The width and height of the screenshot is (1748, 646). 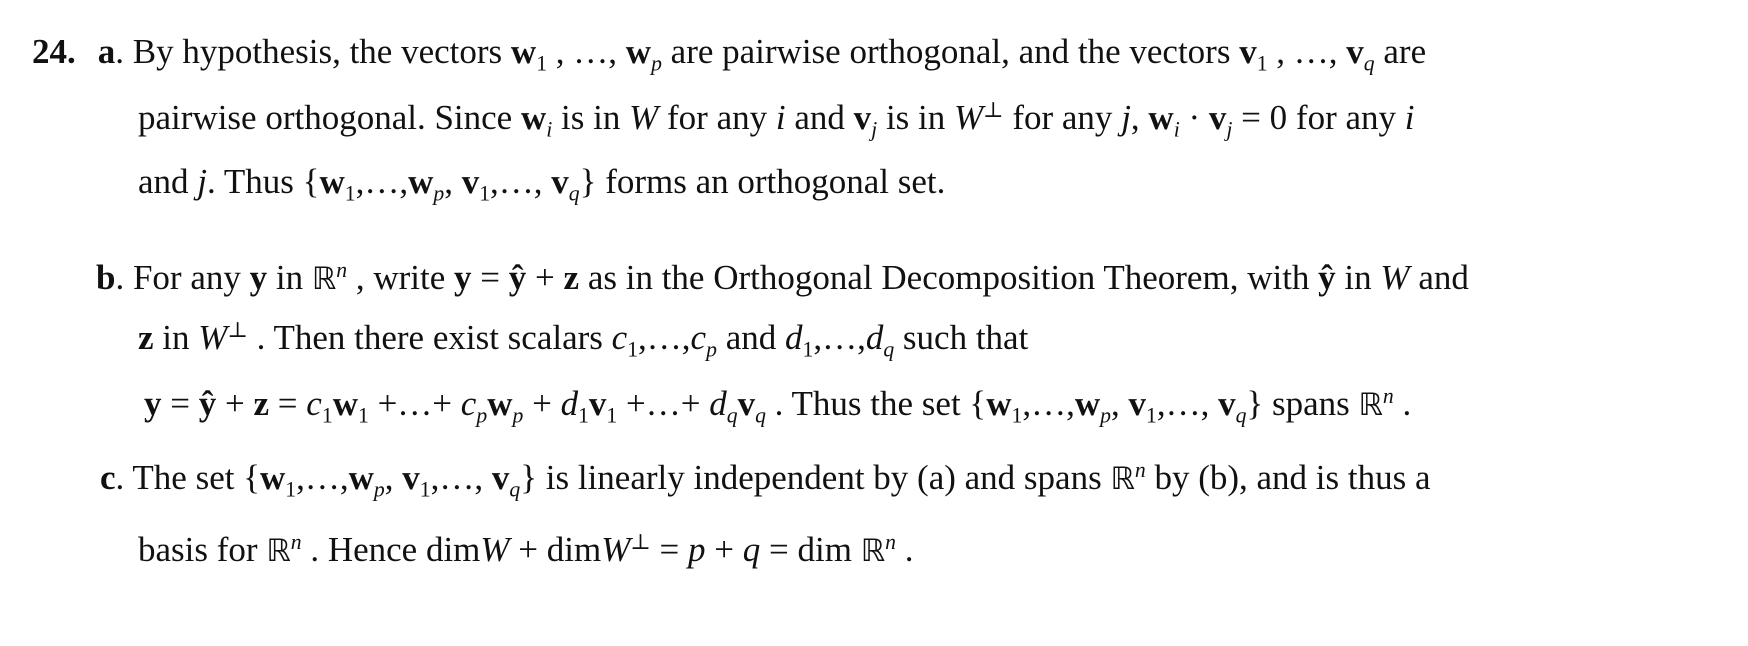 What do you see at coordinates (54, 51) in the screenshot?
I see `problem-number: 24.` at bounding box center [54, 51].